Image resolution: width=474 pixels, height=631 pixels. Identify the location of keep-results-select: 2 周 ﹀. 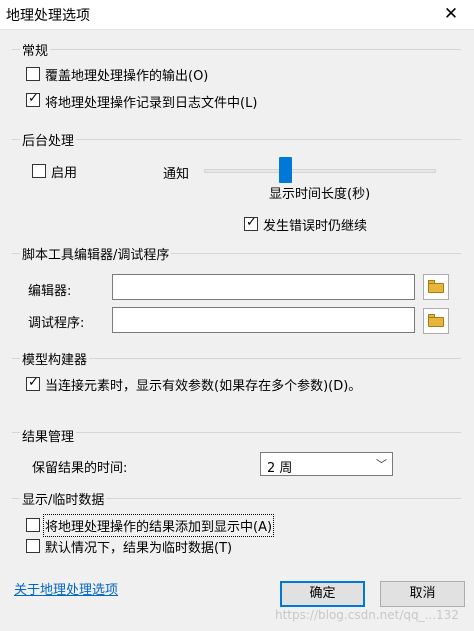
(326, 464).